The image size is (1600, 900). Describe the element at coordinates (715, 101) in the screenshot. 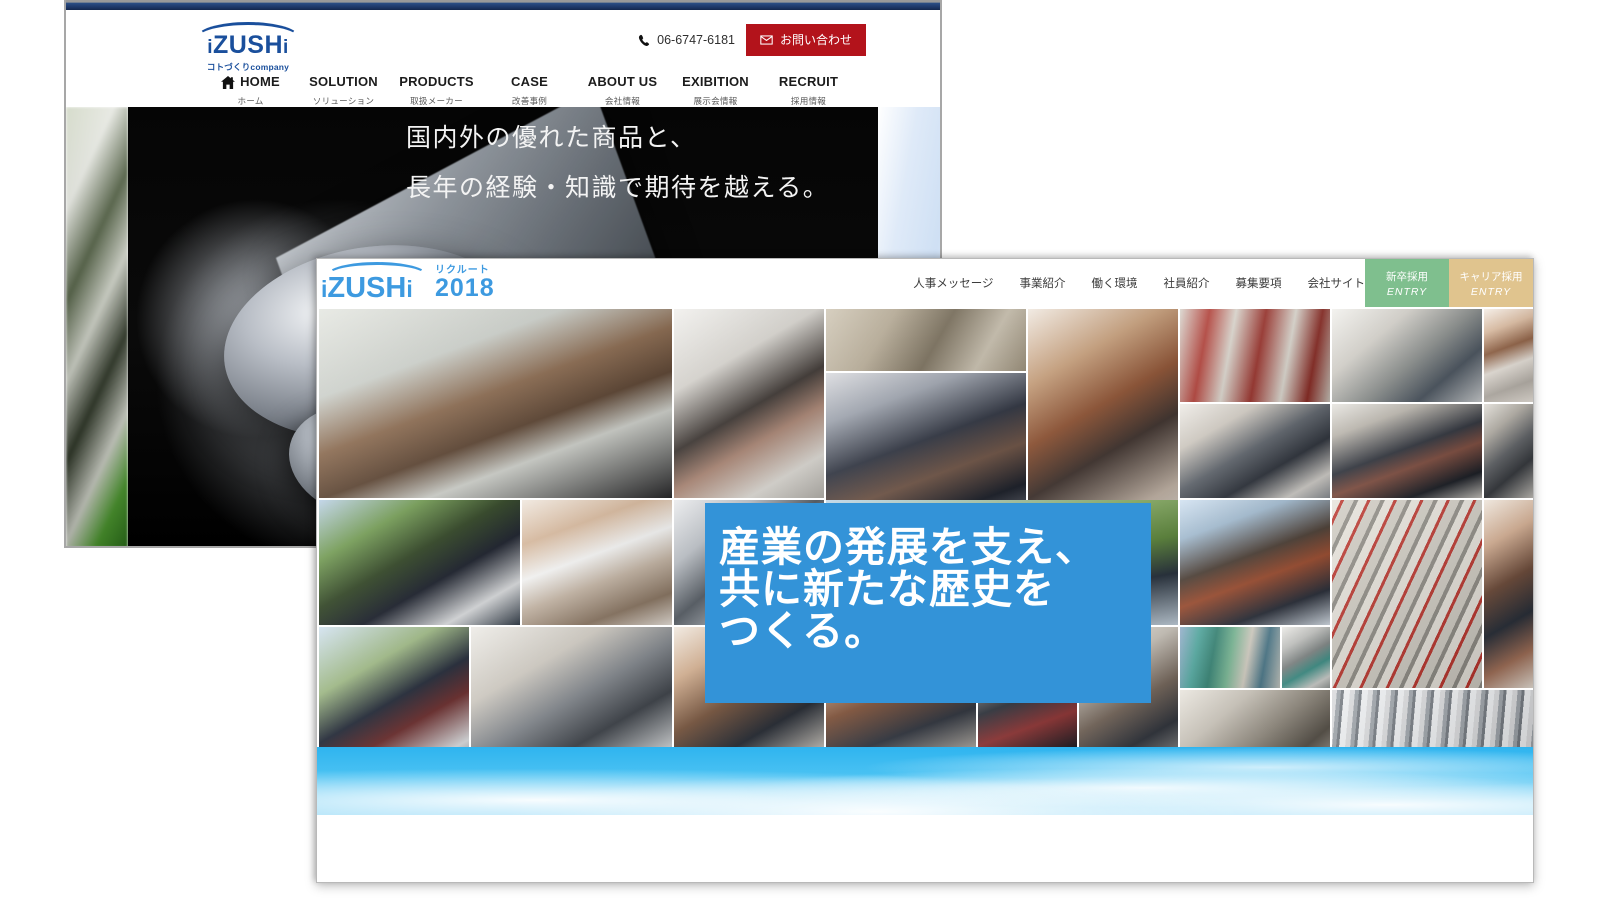

I see `nav-jp-label: 展示会情報` at that location.